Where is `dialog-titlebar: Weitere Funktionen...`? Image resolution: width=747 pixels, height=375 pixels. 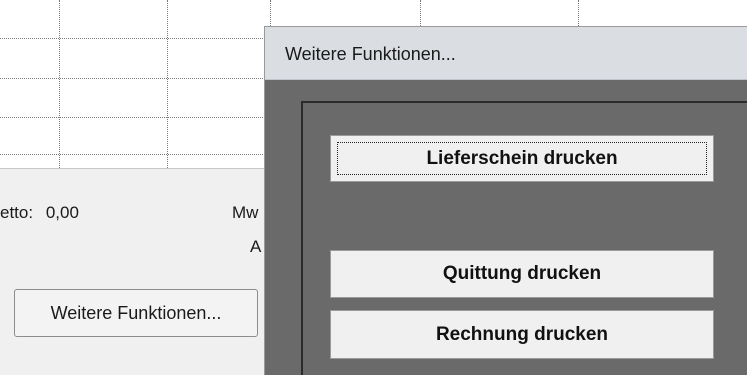
dialog-titlebar: Weitere Funktionen... is located at coordinates (506, 53).